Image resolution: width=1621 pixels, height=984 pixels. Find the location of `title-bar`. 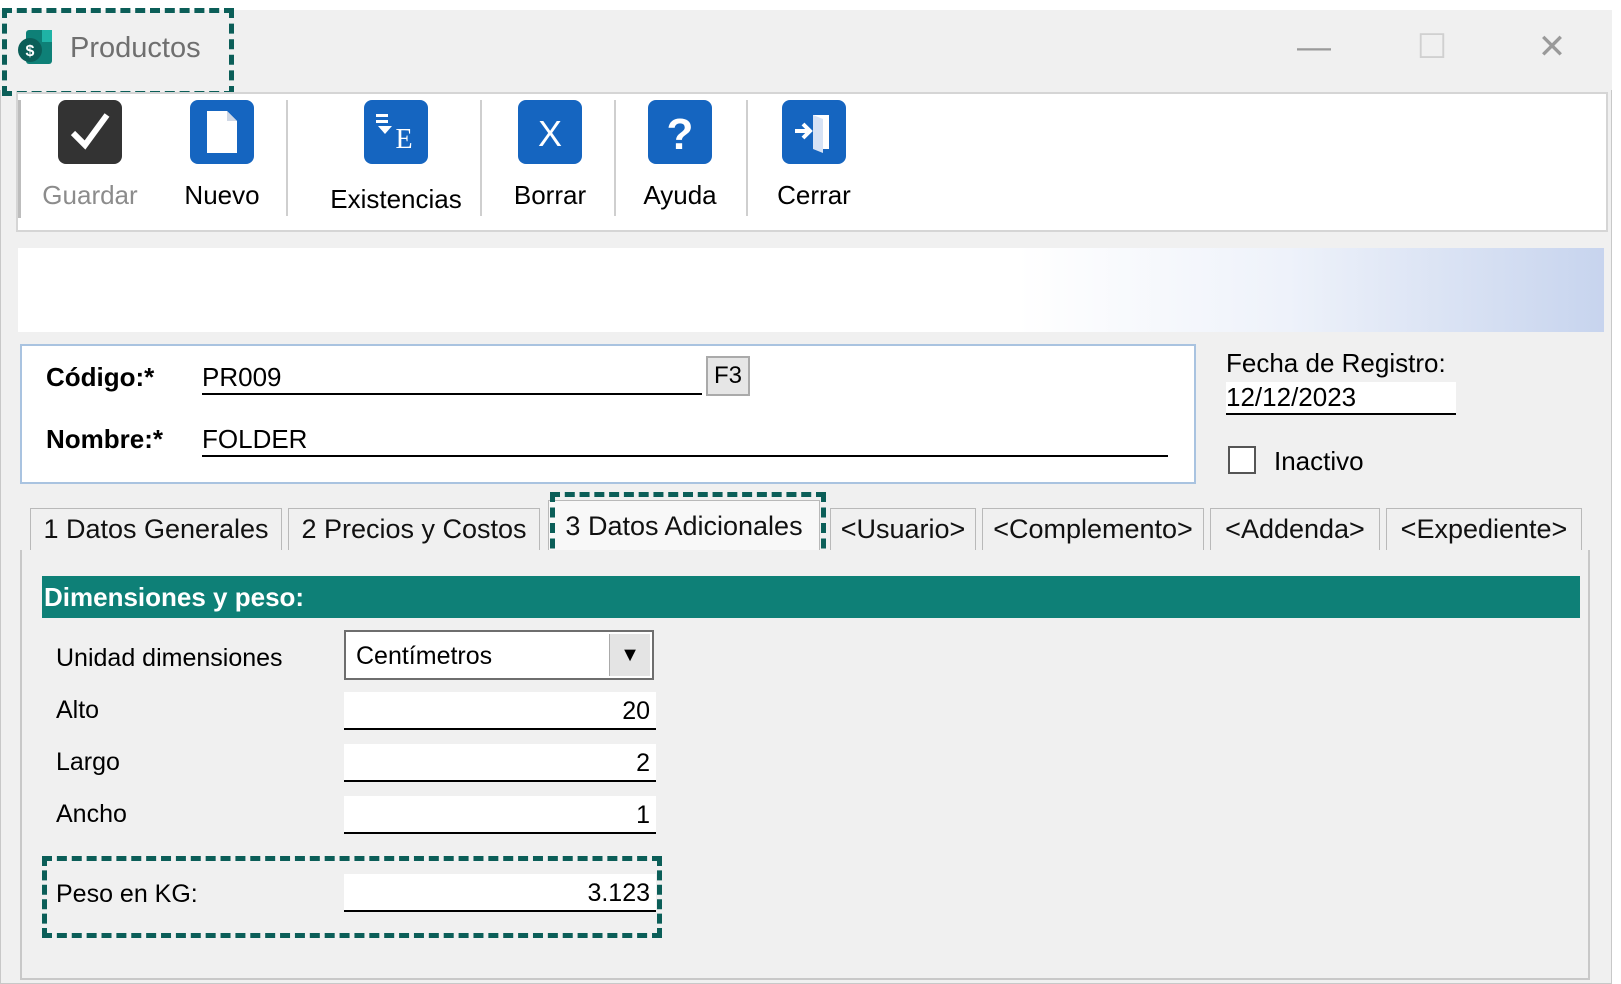

title-bar is located at coordinates (806, 50).